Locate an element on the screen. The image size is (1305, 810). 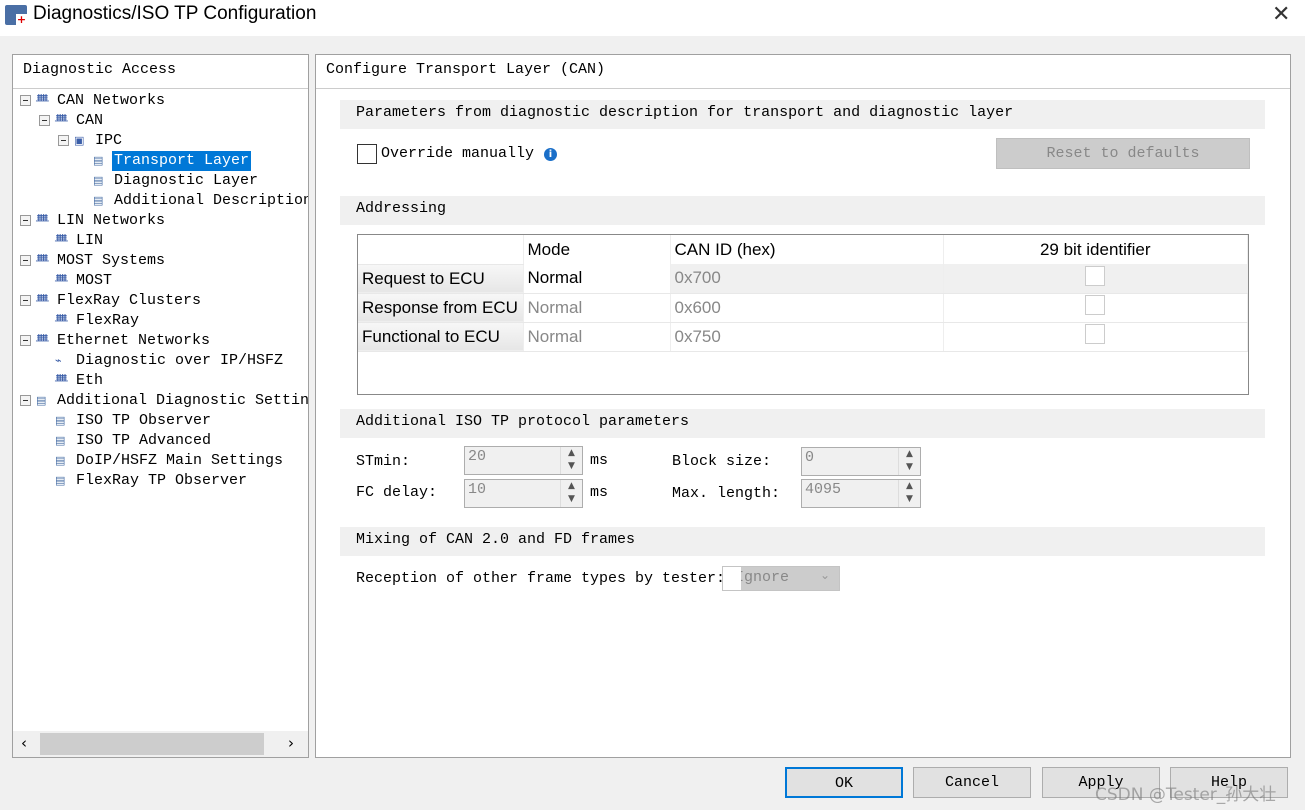
tree-item: ᚙ MOST is located at coordinates (160, 281).